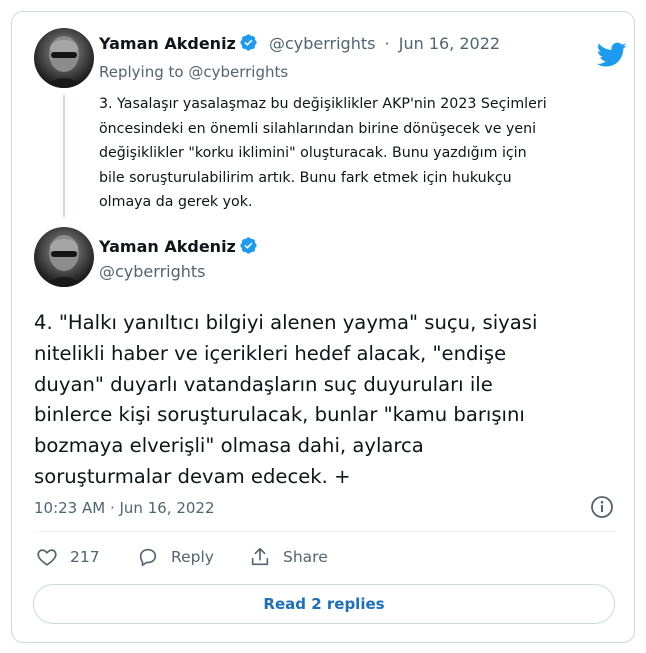 The height and width of the screenshot is (653, 646). I want to click on twitter-bird-icon, so click(612, 55).